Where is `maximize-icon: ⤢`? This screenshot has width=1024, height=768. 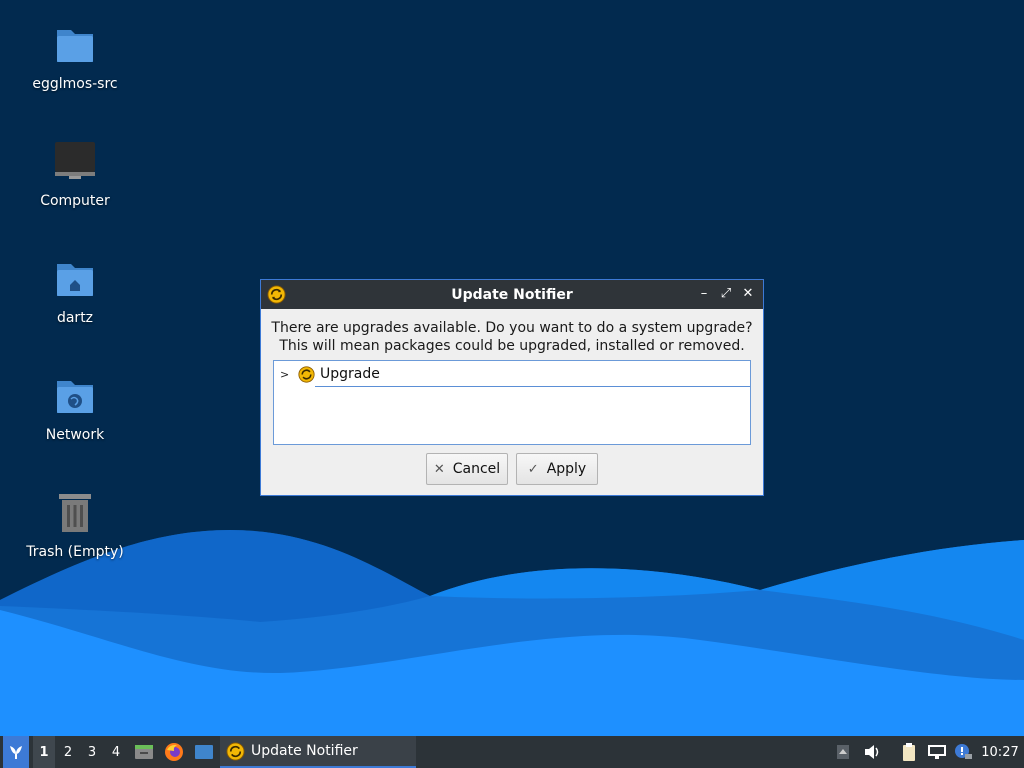
maximize-icon: ⤢ is located at coordinates (726, 294).